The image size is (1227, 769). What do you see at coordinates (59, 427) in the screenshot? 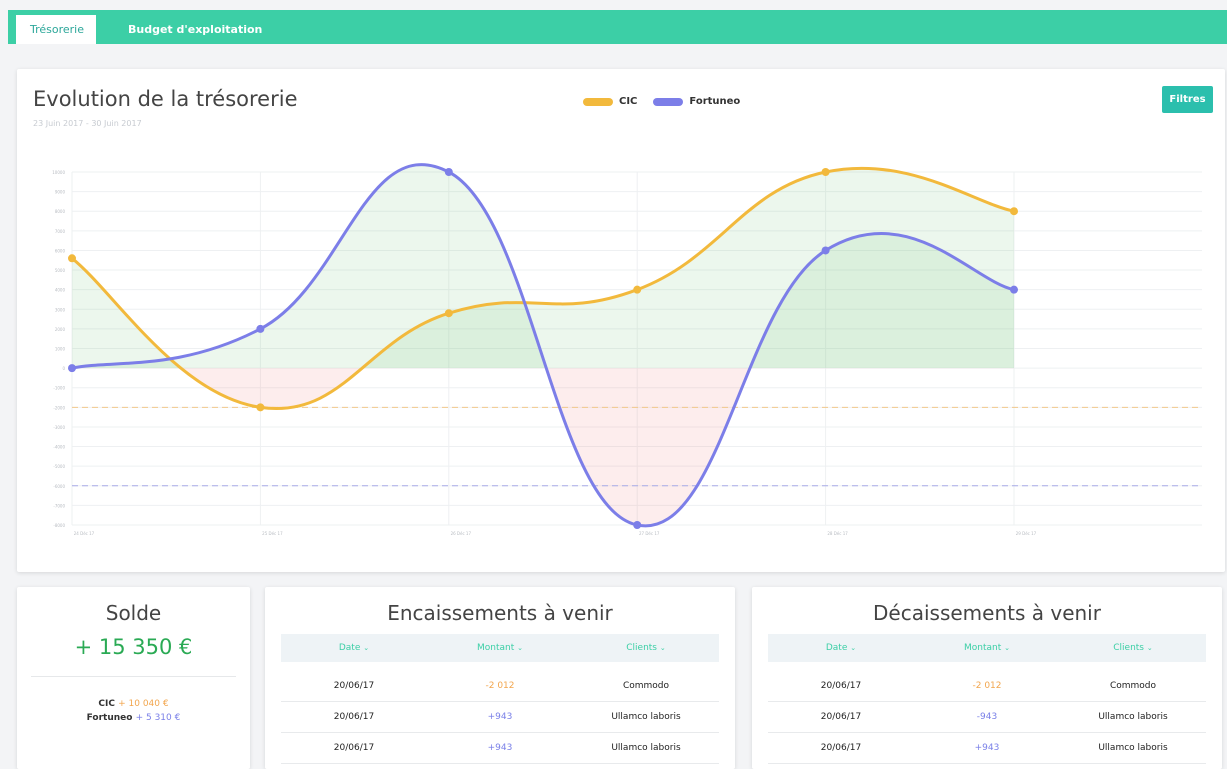
I see `y-tick-label: -3000` at bounding box center [59, 427].